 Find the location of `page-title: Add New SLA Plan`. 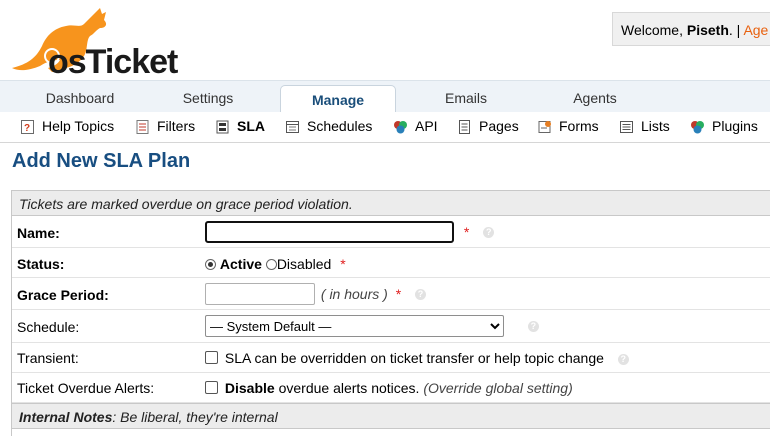

page-title: Add New SLA Plan is located at coordinates (101, 161).